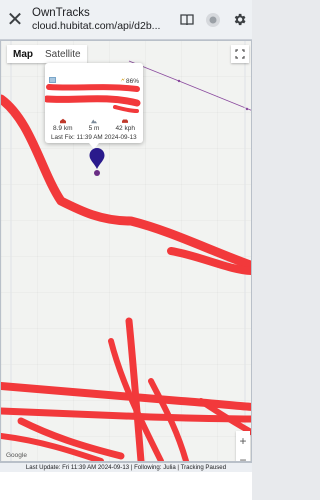 The width and height of the screenshot is (320, 500). Describe the element at coordinates (93, 121) in the screenshot. I see `altitude-icon` at that location.